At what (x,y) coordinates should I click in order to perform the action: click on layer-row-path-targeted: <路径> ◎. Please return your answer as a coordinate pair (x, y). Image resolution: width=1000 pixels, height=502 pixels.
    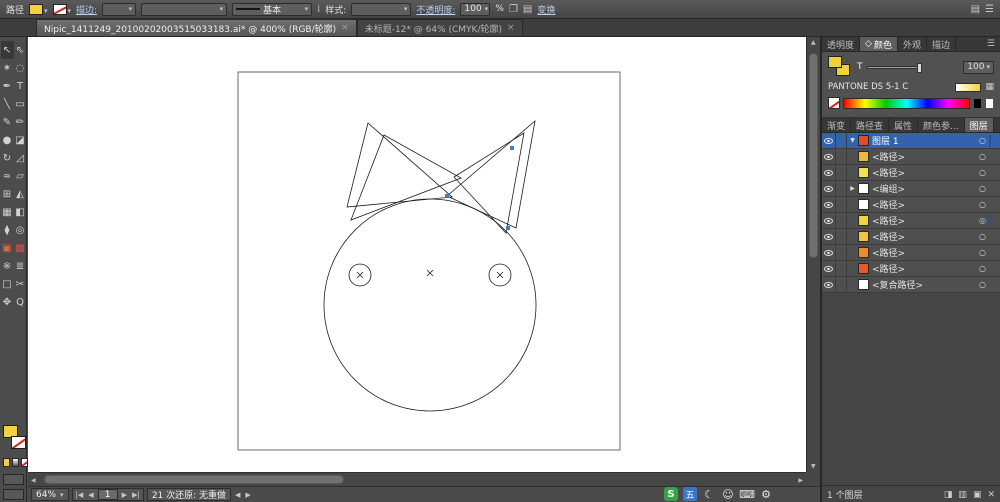
    Looking at the image, I should click on (911, 221).